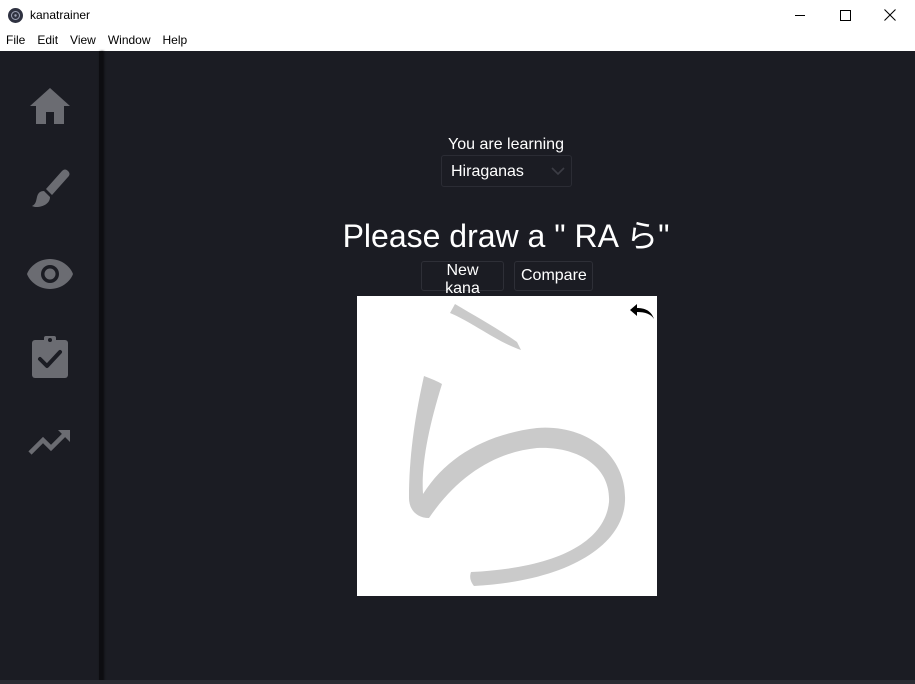 The width and height of the screenshot is (915, 684). I want to click on menu-bar: File Edit View Window Help, so click(457, 40).